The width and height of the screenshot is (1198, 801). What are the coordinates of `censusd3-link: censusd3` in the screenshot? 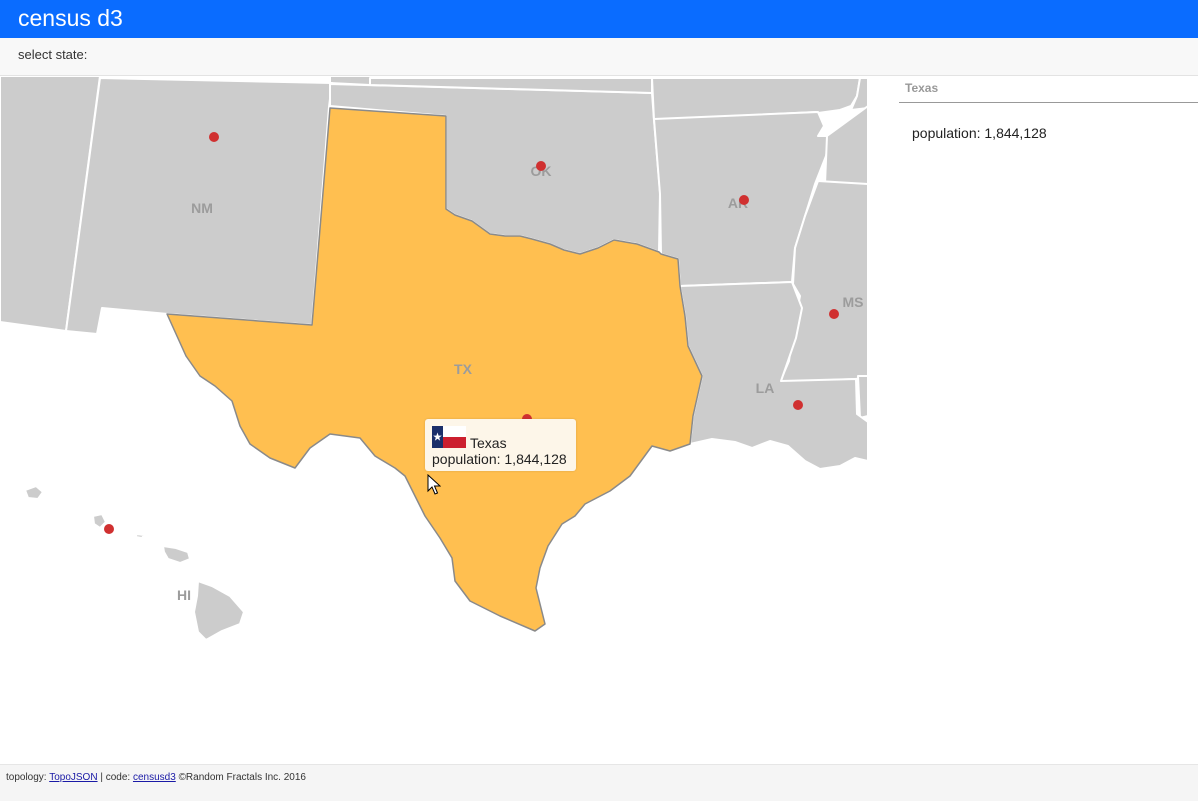 It's located at (154, 777).